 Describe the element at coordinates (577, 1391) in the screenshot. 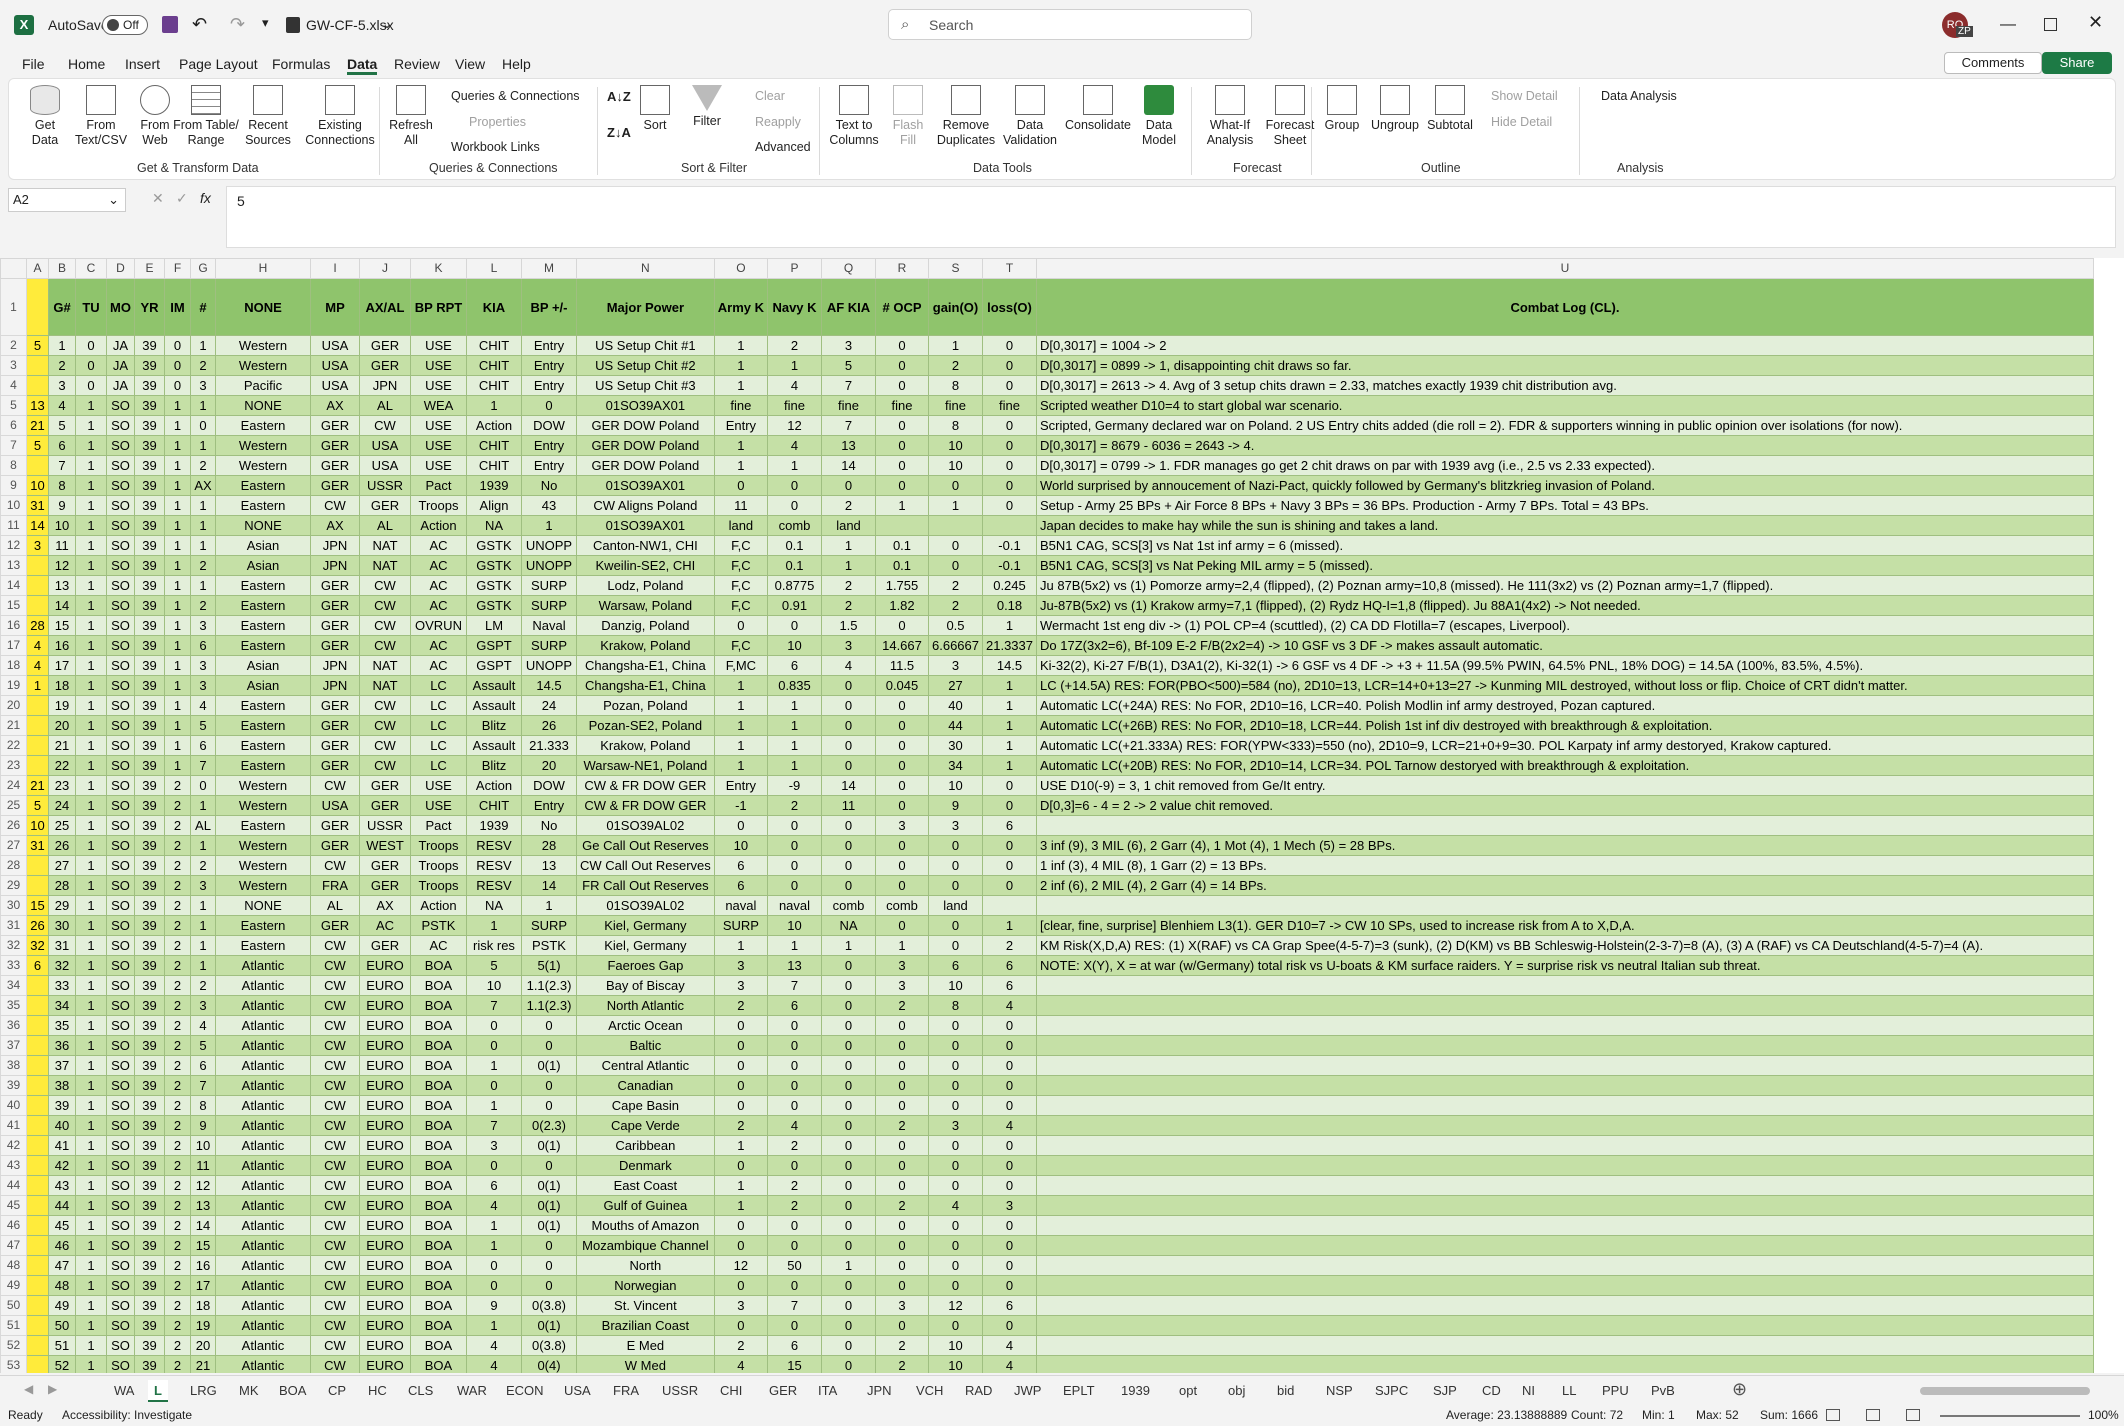

I see `sheet-tab-usa: USA` at that location.